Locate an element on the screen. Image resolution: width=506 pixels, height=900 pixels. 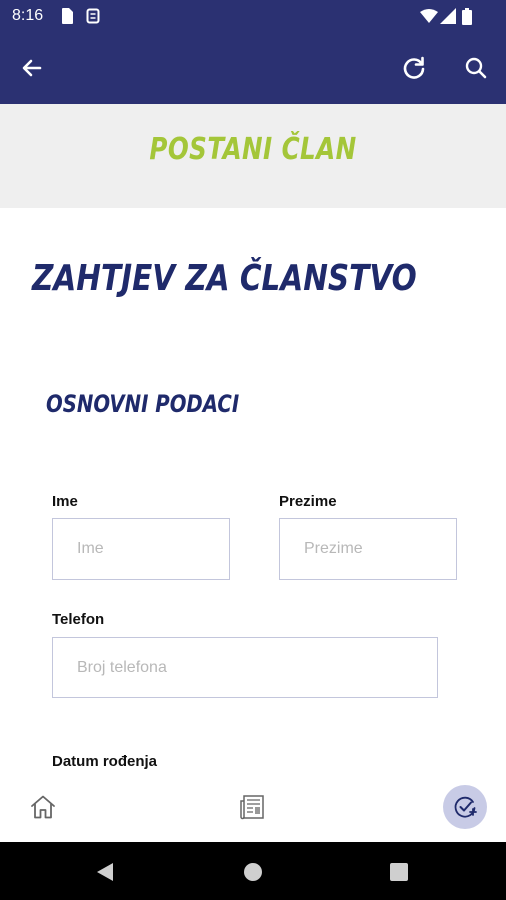
system-recents-icon is located at coordinates (399, 872).